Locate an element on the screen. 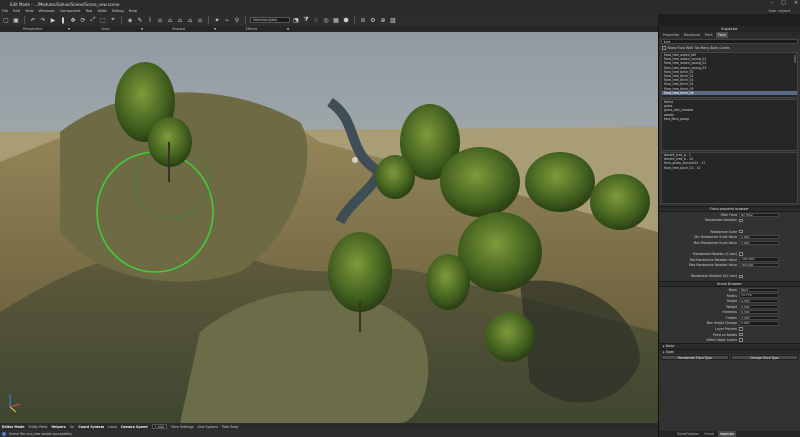 This screenshot has width=800, height=437. tab-effects: Effects is located at coordinates (251, 29).